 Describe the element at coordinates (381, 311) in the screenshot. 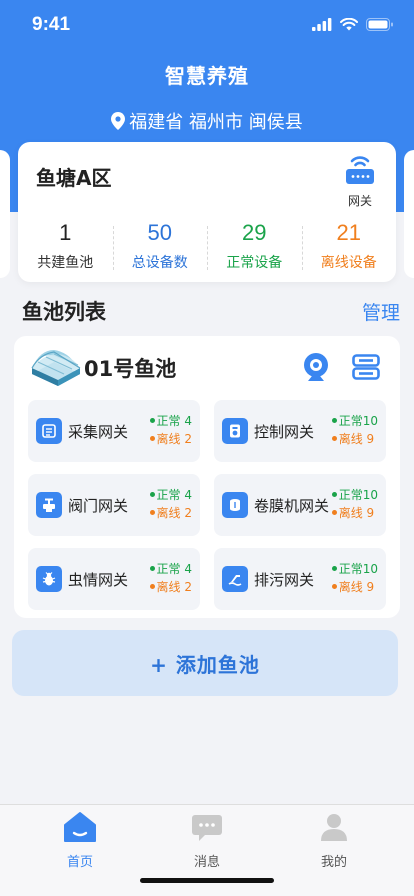

I see `manage-button: 管理` at that location.